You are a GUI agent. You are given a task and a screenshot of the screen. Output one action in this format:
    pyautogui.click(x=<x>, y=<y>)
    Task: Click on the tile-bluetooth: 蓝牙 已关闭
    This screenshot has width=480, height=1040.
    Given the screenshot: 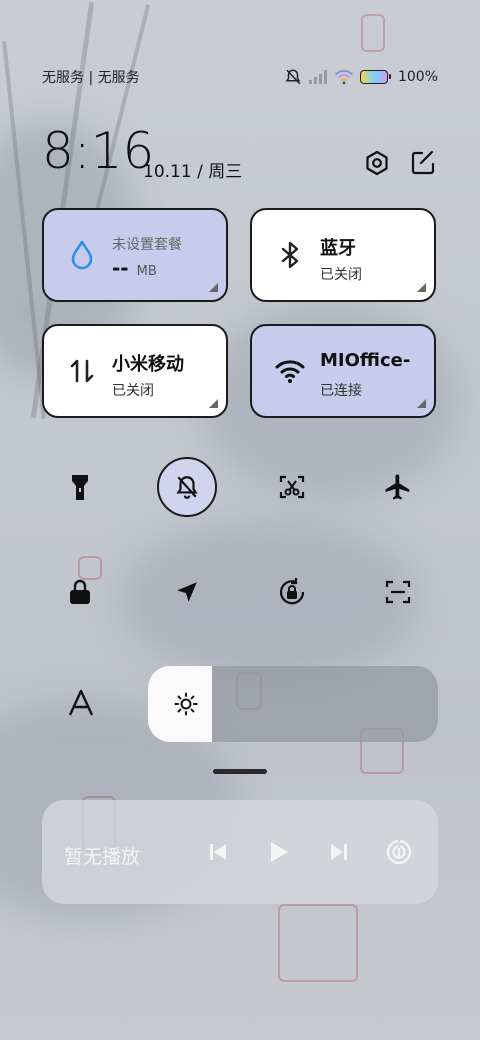 What is the action you would take?
    pyautogui.click(x=343, y=255)
    